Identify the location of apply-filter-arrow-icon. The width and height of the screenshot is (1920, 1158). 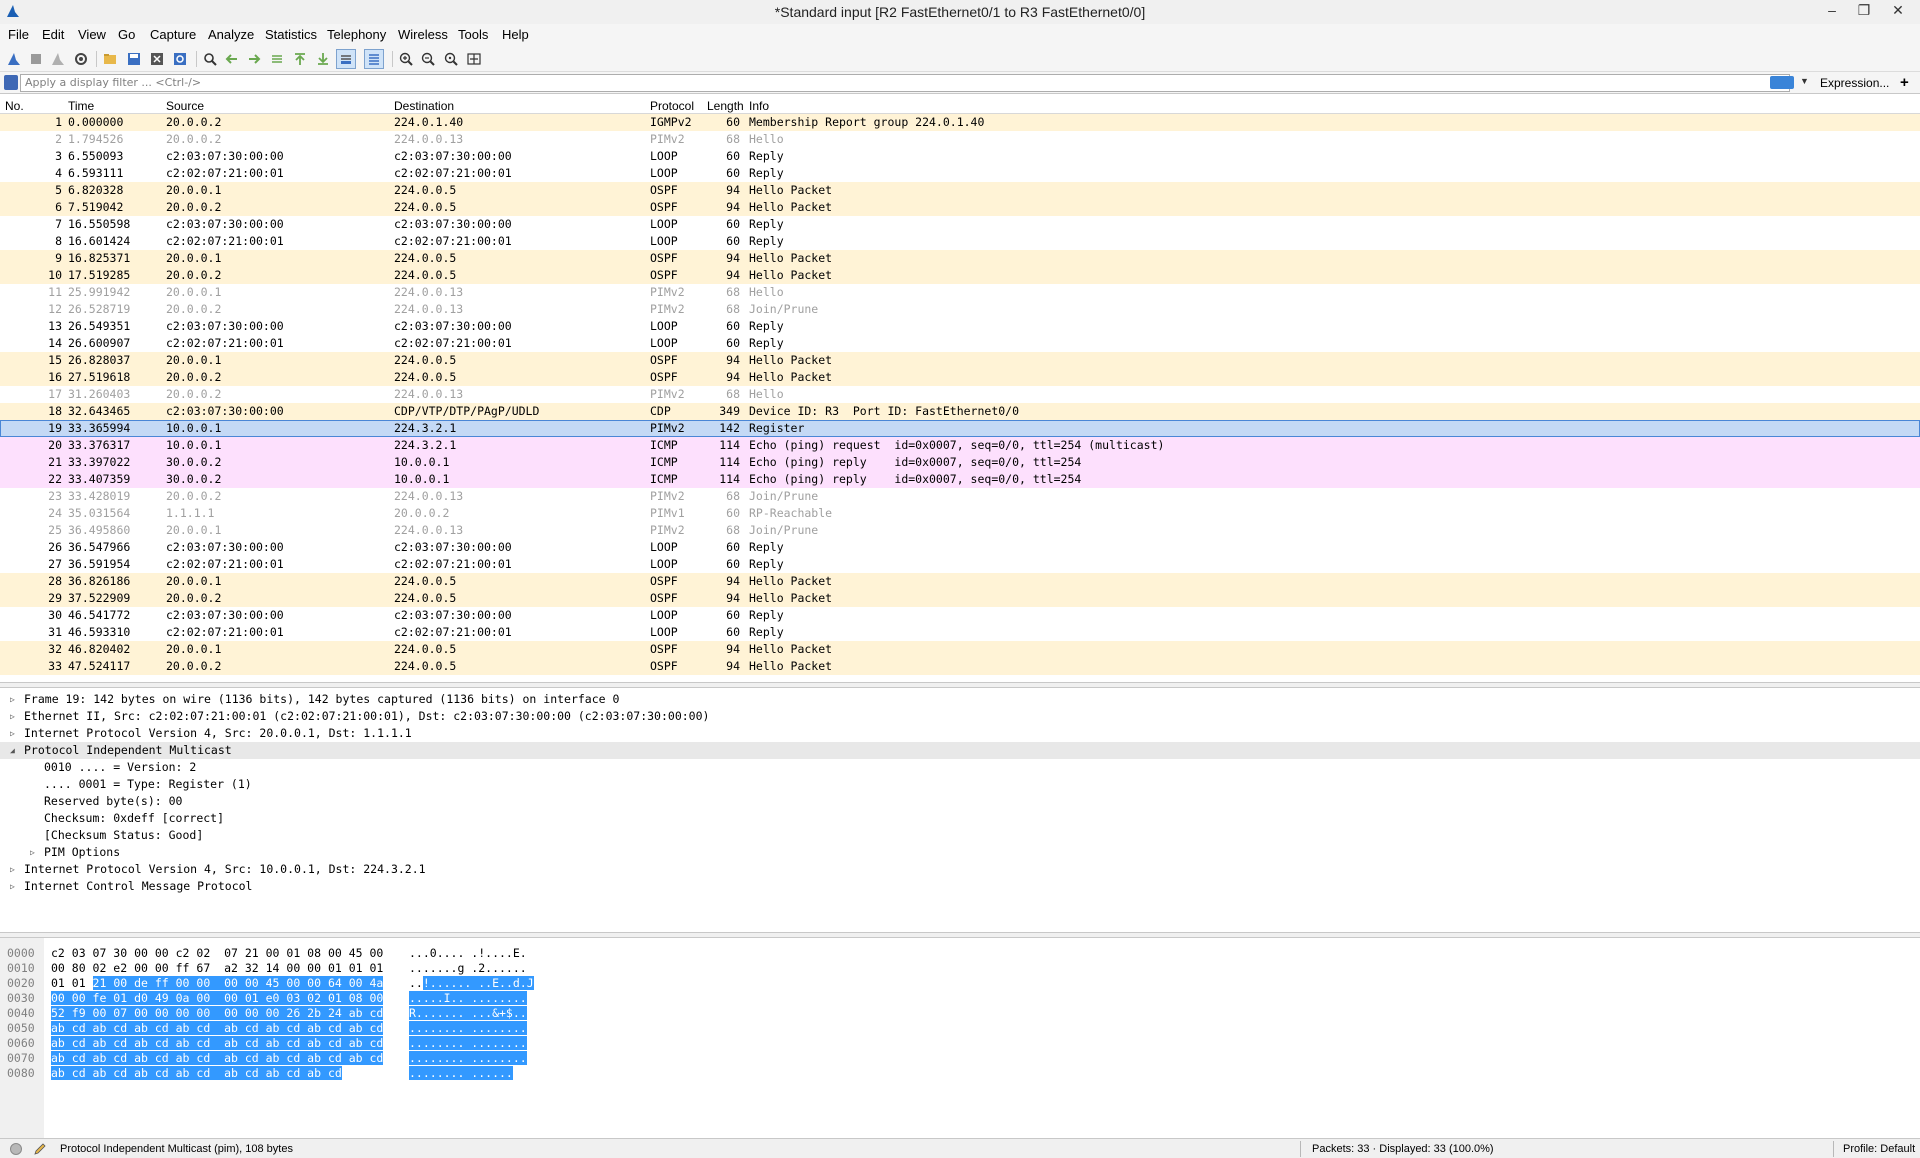
(1782, 82).